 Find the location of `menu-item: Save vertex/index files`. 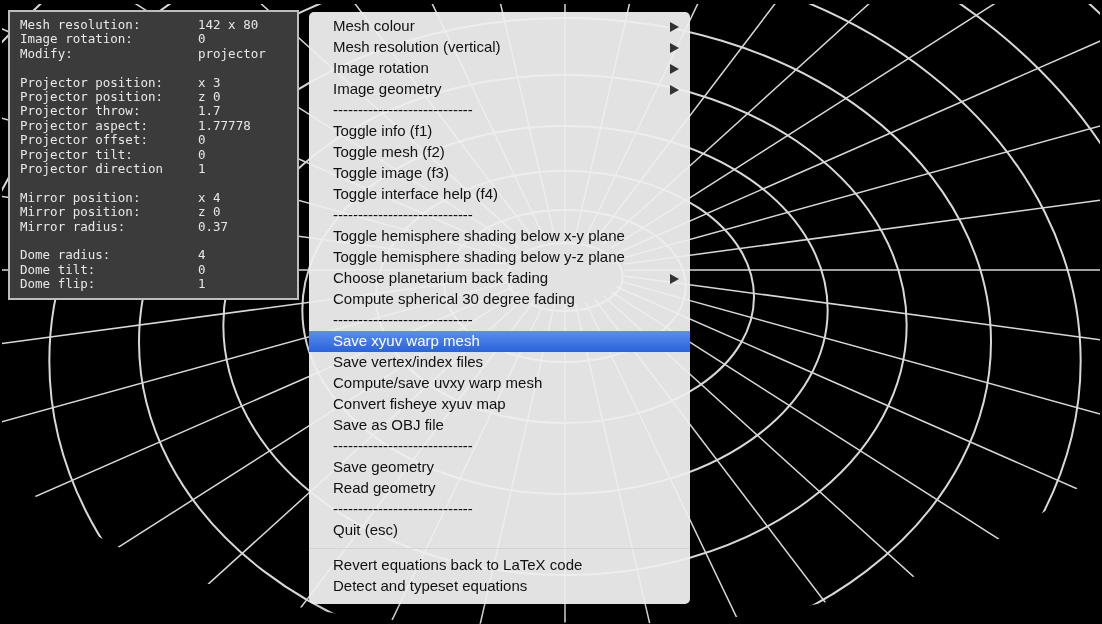

menu-item: Save vertex/index files is located at coordinates (499, 362).